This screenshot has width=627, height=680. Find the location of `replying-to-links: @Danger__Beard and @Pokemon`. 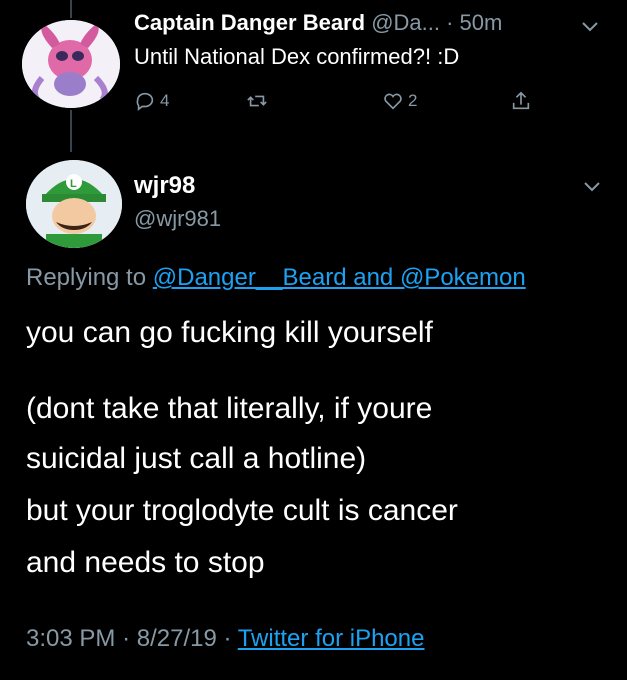

replying-to-links: @Danger__Beard and @Pokemon is located at coordinates (339, 277).